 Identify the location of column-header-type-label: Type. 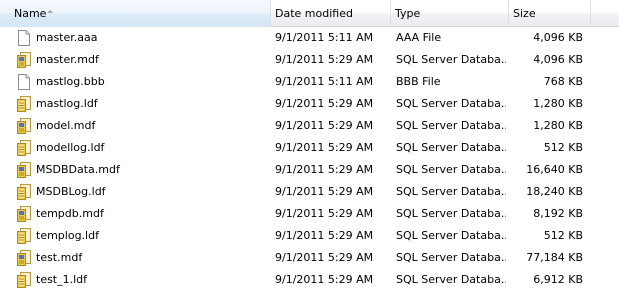
(408, 13).